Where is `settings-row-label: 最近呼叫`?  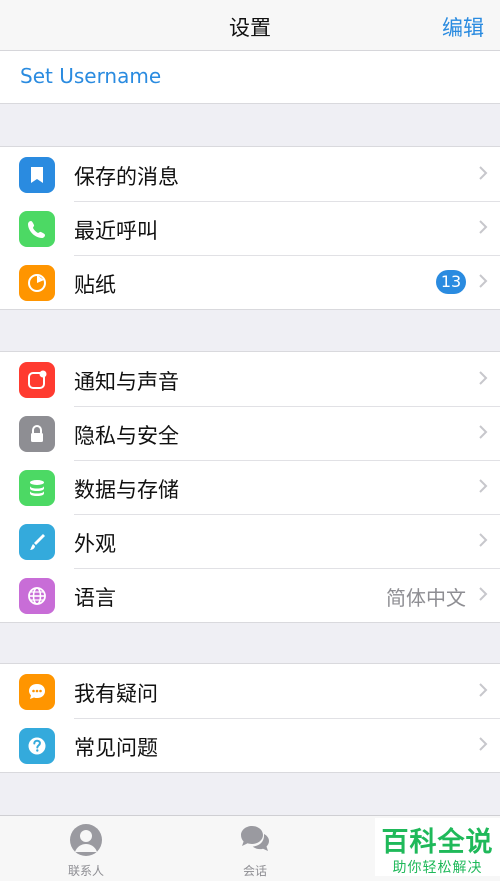 settings-row-label: 最近呼叫 is located at coordinates (116, 231).